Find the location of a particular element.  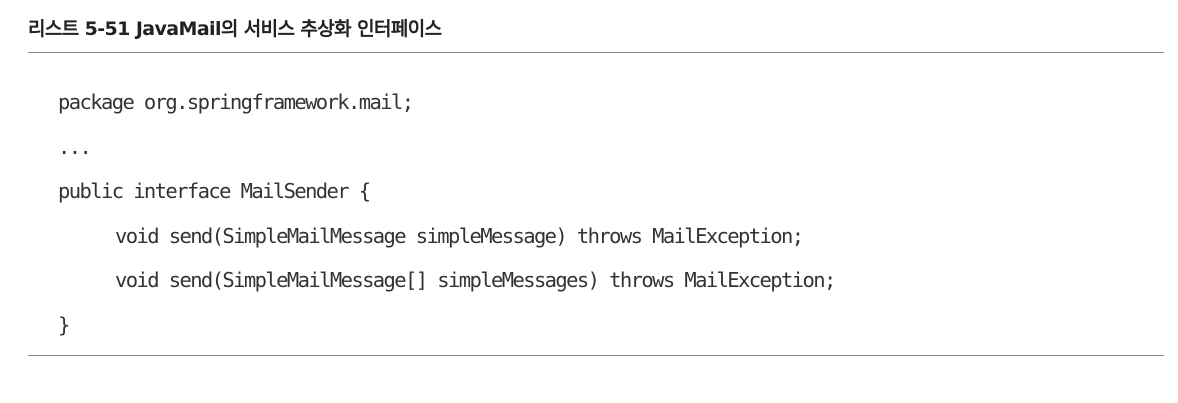

code-line-package: package org.springframework.mail; is located at coordinates (236, 102).